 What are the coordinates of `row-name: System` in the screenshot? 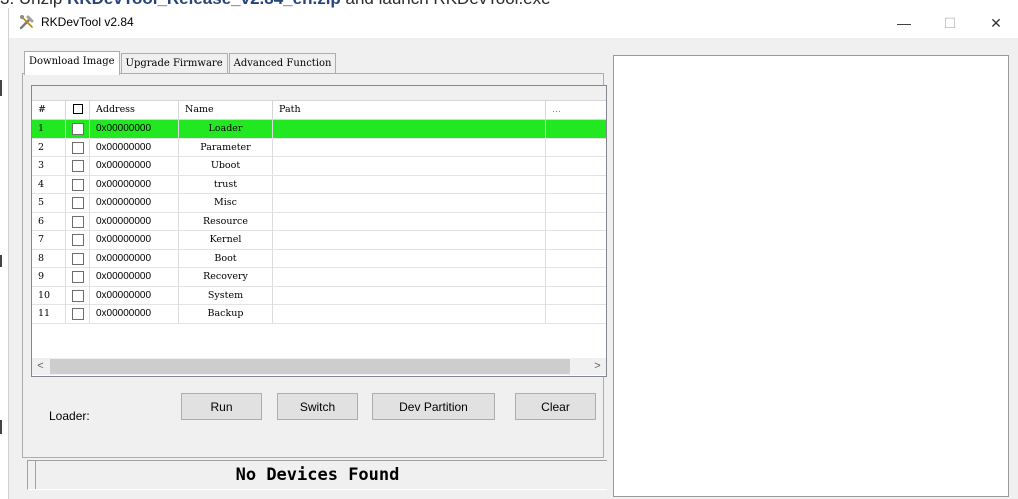 It's located at (226, 295).